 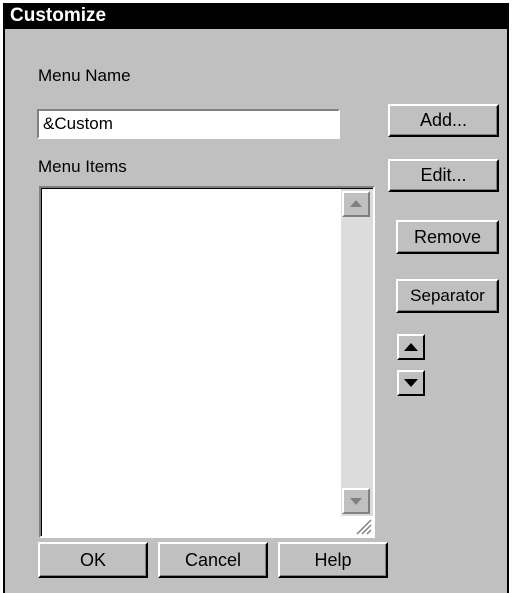 What do you see at coordinates (93, 560) in the screenshot?
I see `ok-button: OK` at bounding box center [93, 560].